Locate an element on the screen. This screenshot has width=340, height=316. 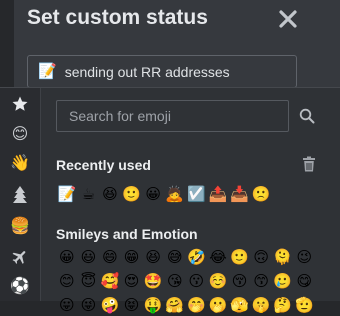
emoji-button: ☺️ is located at coordinates (218, 281).